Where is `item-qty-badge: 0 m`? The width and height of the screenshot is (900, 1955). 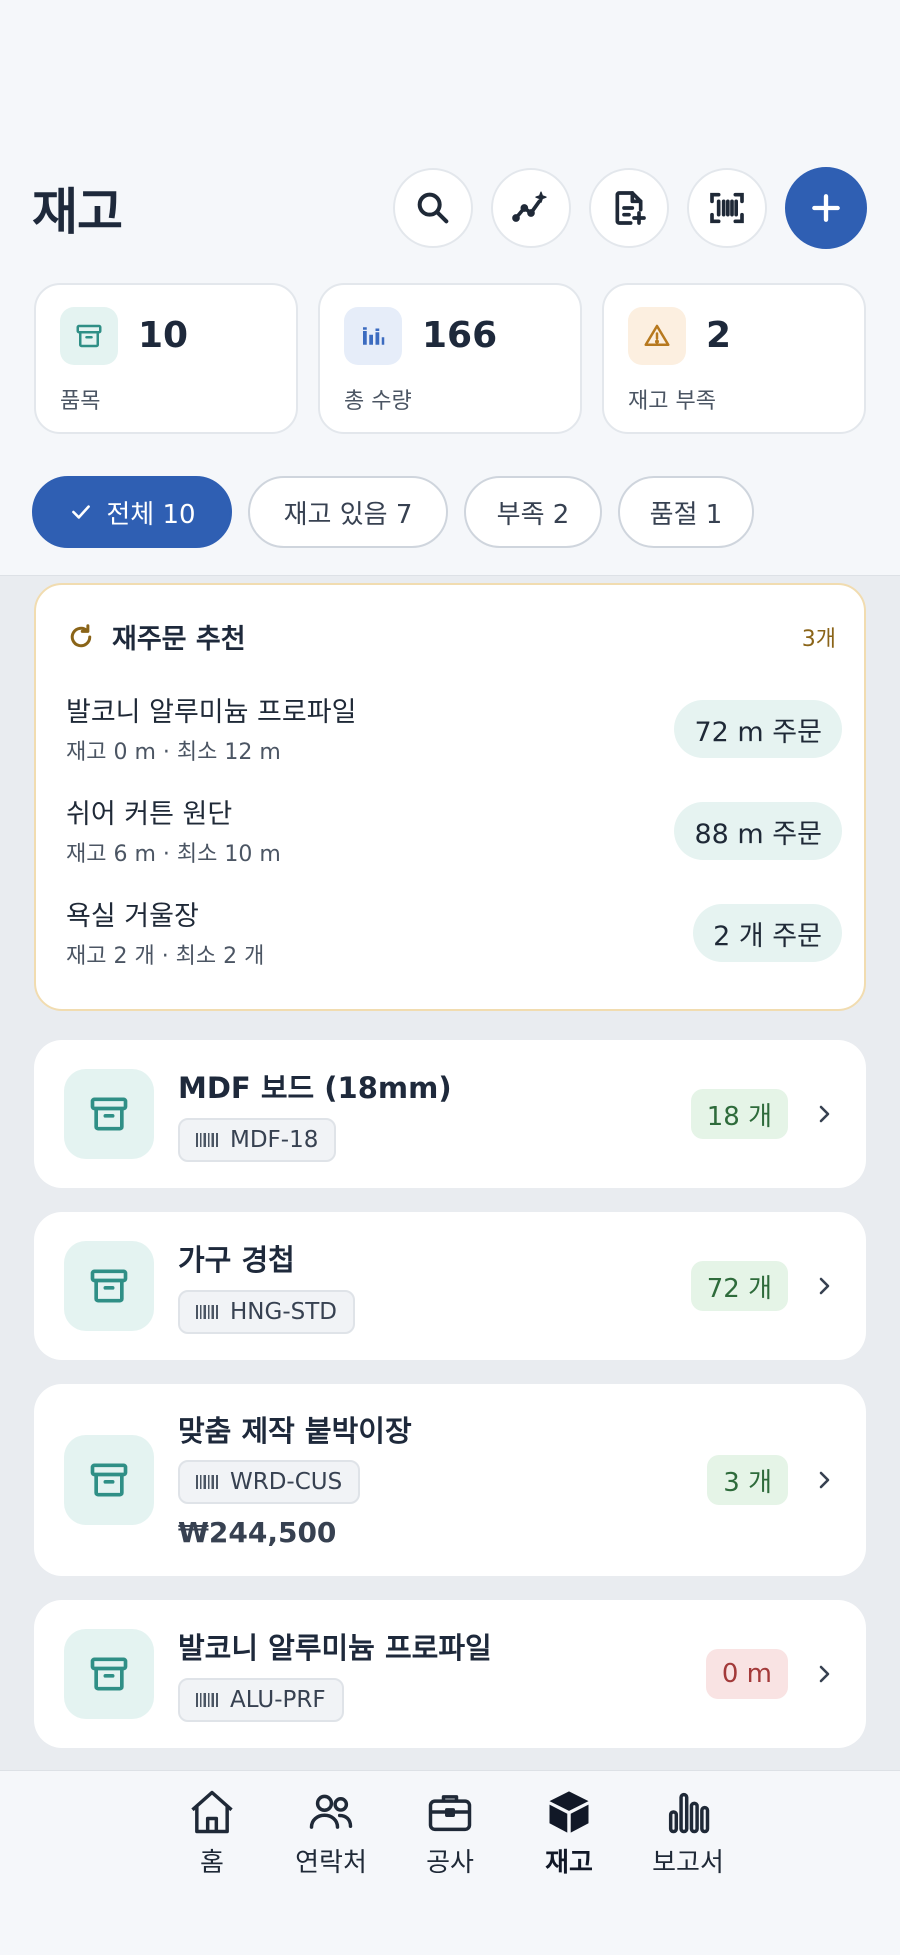 item-qty-badge: 0 m is located at coordinates (746, 1674).